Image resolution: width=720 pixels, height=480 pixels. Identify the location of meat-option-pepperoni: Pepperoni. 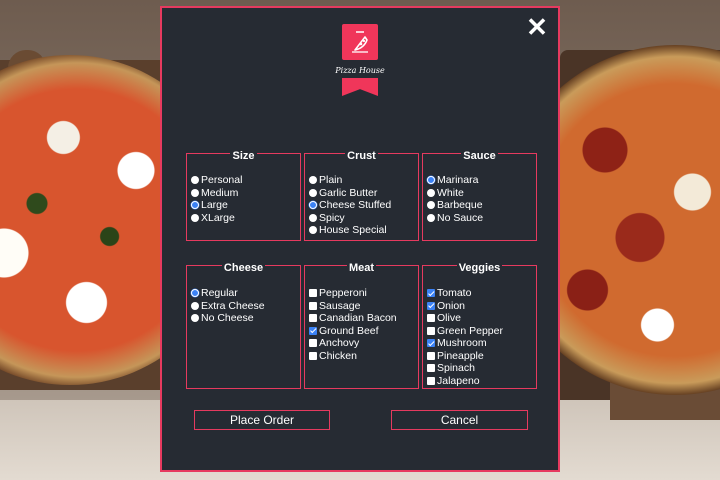
(361, 293).